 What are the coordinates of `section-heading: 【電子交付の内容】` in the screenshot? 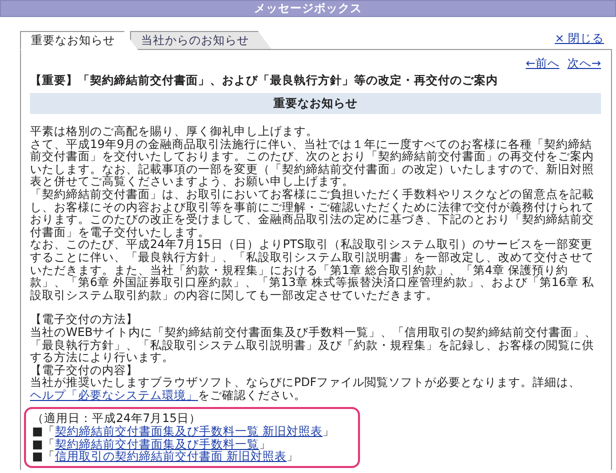 It's located at (84, 370).